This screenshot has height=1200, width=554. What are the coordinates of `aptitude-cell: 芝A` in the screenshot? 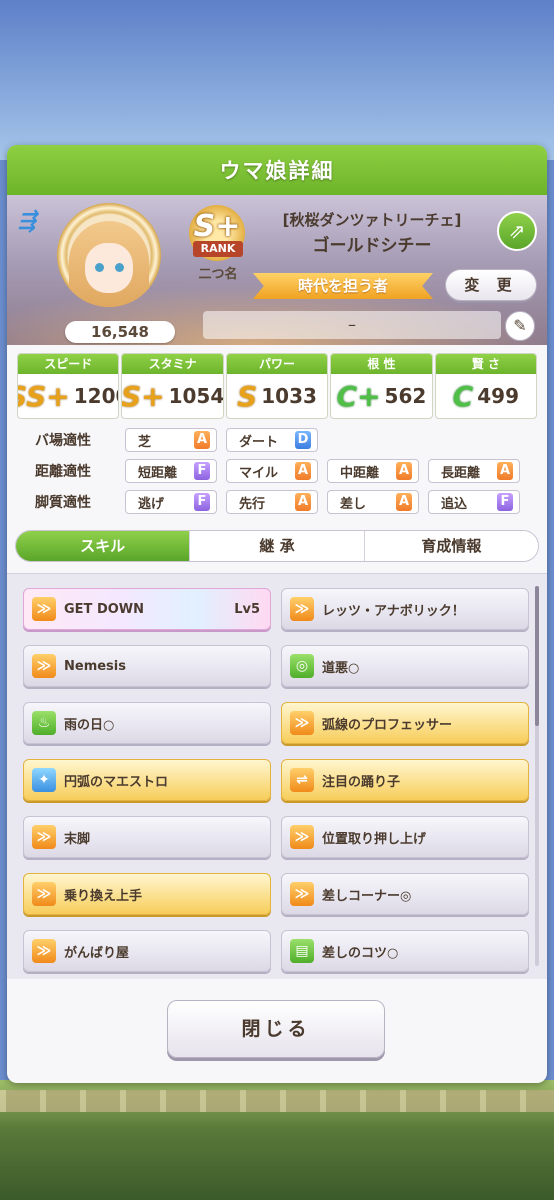 It's located at (171, 440).